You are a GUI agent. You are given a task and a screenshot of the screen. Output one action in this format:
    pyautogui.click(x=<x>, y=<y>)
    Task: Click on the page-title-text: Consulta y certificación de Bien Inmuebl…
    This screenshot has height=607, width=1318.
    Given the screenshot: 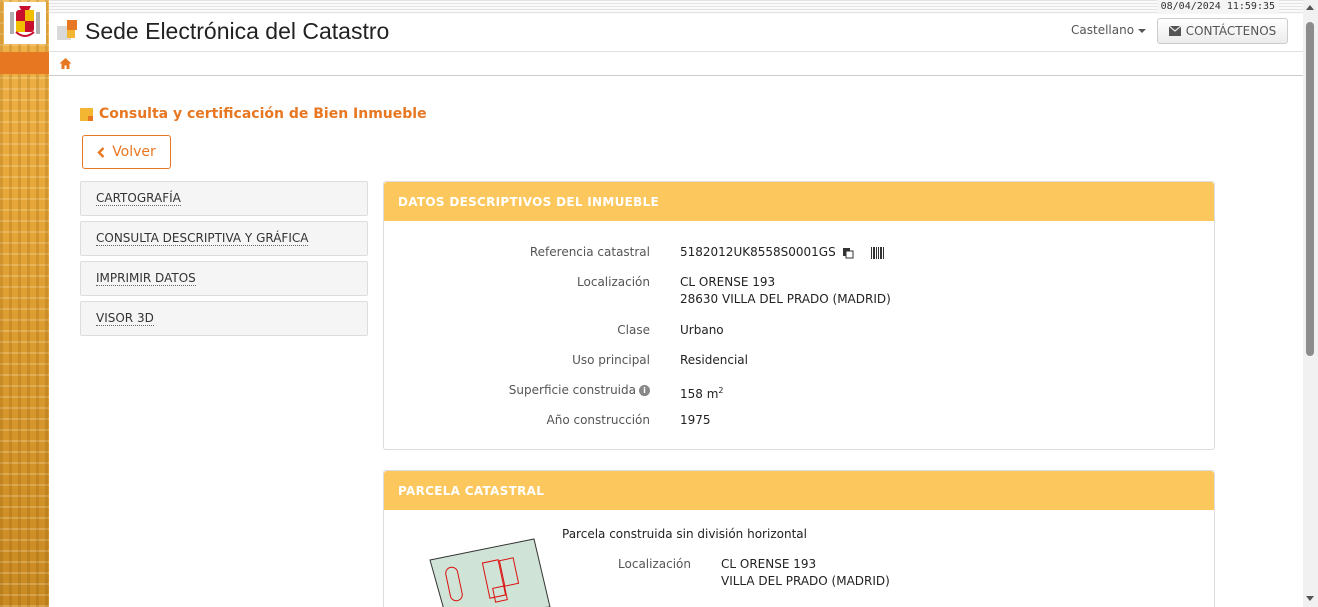 What is the action you would take?
    pyautogui.click(x=263, y=114)
    